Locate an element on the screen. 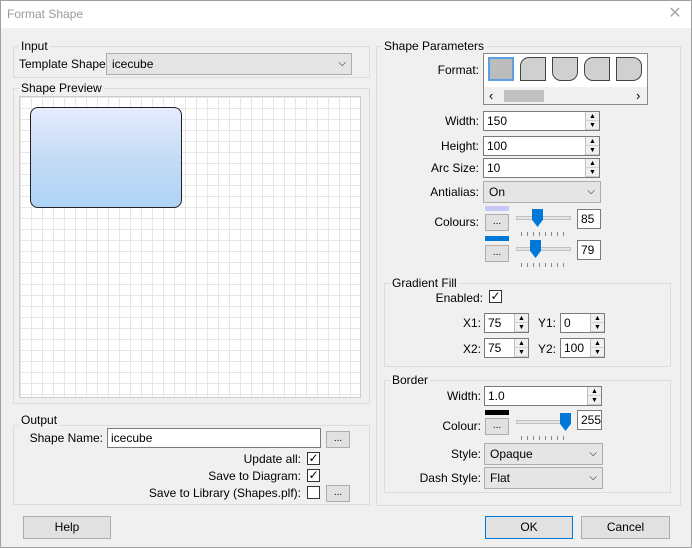  dash-style-select: Flat ⌵ is located at coordinates (543, 478).